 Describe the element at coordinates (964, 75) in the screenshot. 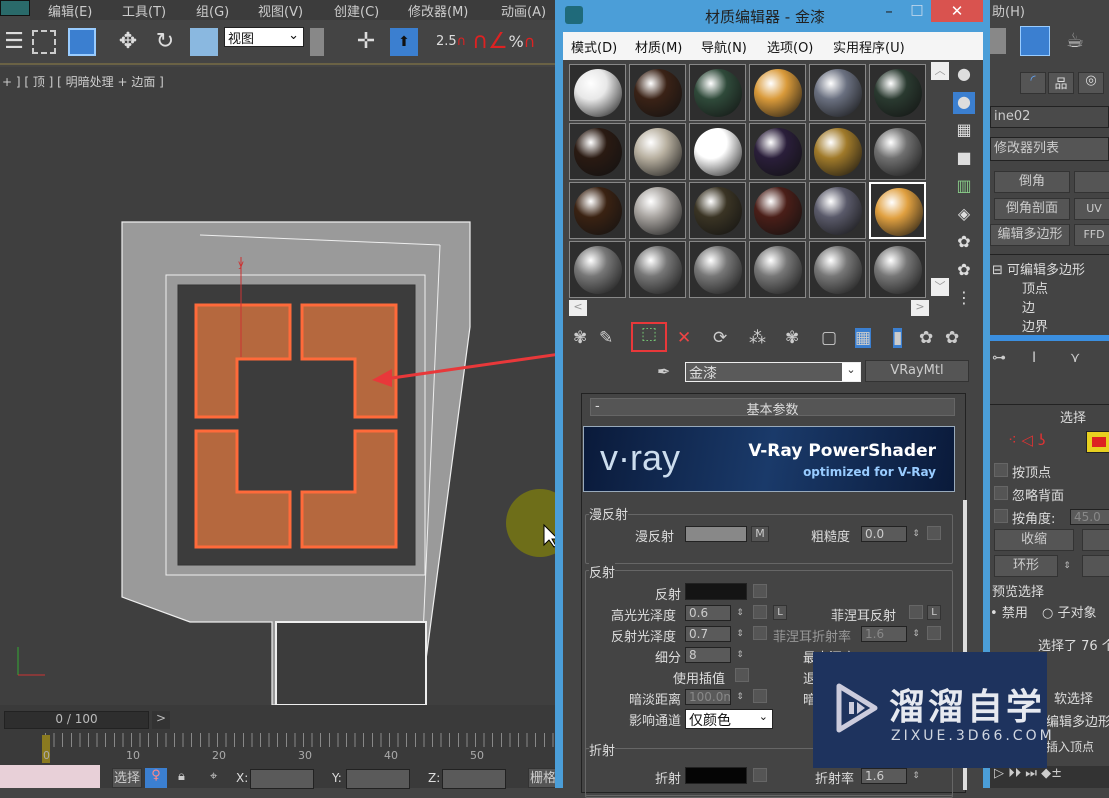

I see `sample-type-icon: ●` at that location.